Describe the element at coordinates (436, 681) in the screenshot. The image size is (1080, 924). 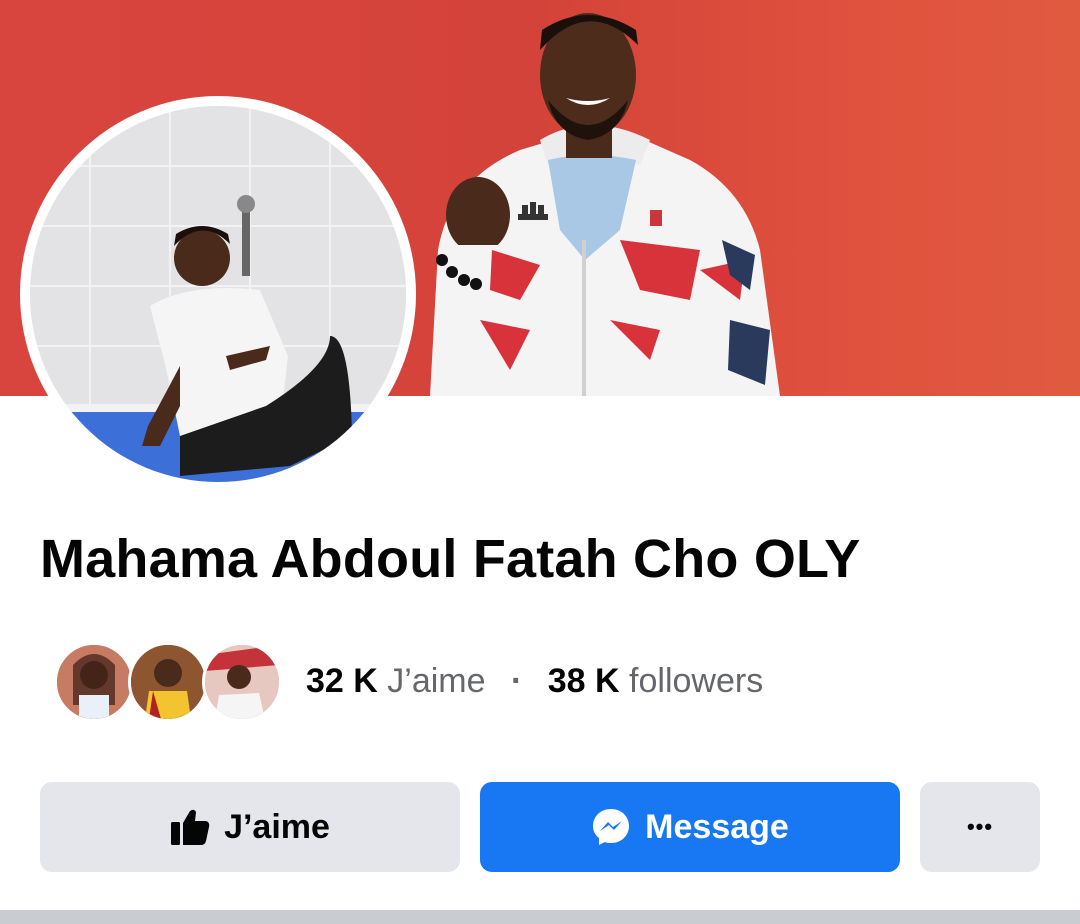
I see `likes-label: J’aime` at that location.